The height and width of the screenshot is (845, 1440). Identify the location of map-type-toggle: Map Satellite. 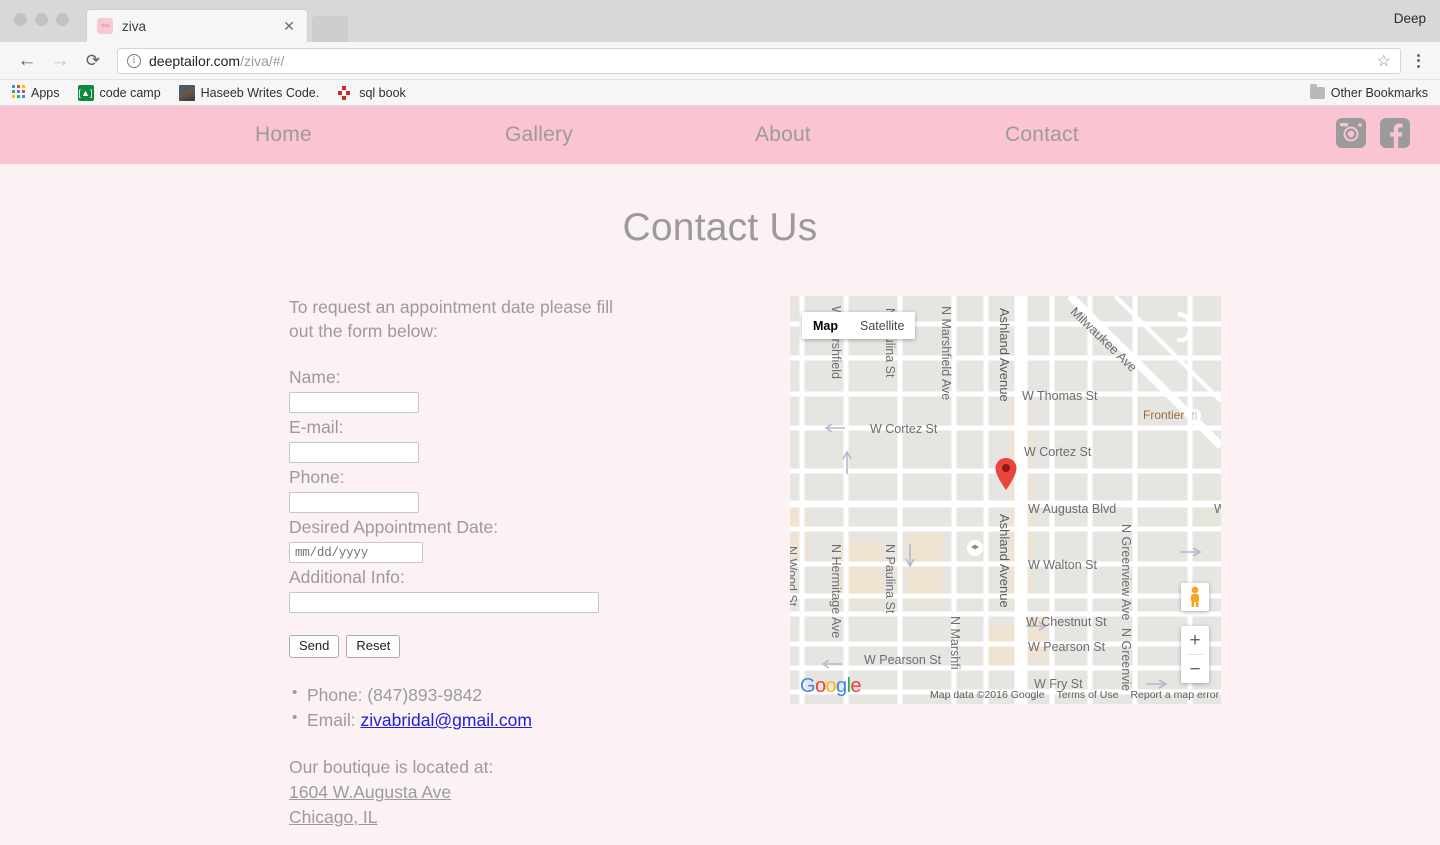
(859, 325).